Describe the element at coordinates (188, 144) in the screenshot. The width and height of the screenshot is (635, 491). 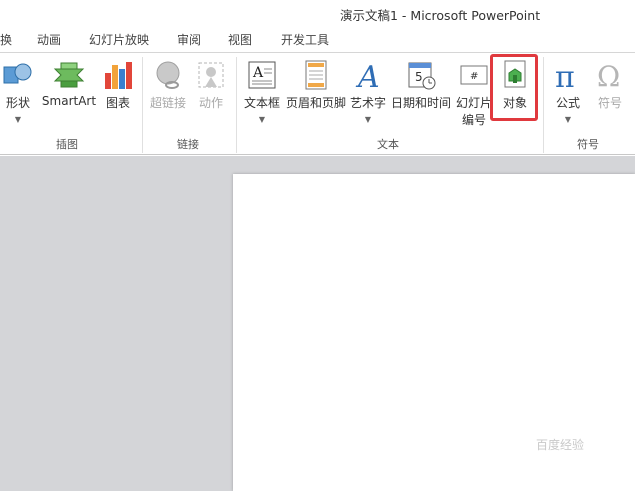
I see `group-label-links: 链接` at that location.